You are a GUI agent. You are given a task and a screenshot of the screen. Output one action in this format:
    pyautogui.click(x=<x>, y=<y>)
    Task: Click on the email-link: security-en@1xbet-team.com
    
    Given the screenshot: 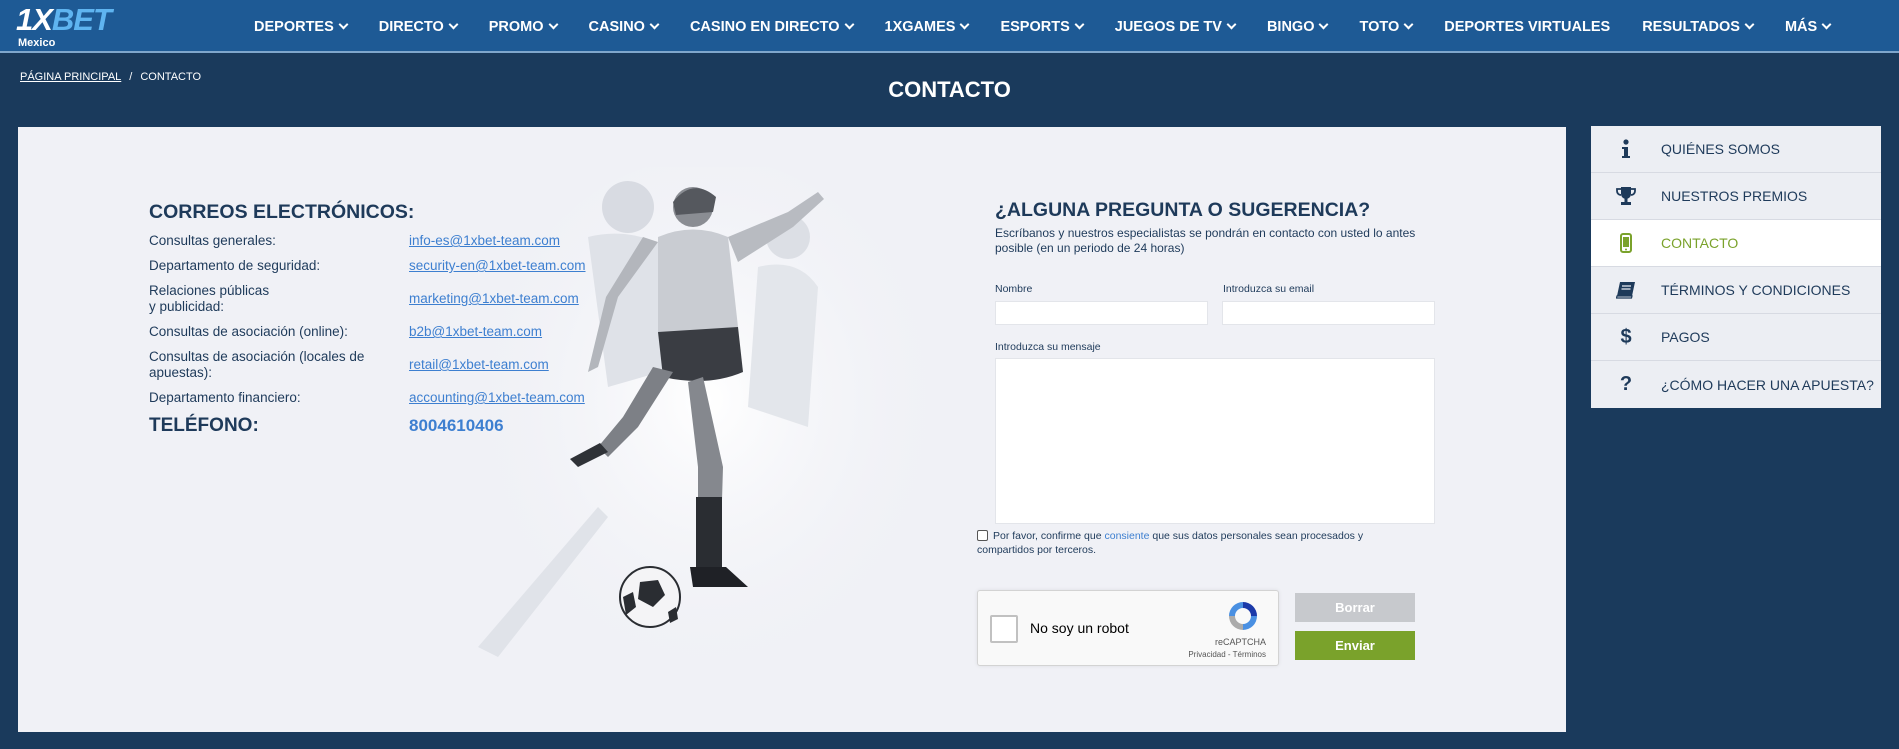 What is the action you would take?
    pyautogui.click(x=497, y=266)
    